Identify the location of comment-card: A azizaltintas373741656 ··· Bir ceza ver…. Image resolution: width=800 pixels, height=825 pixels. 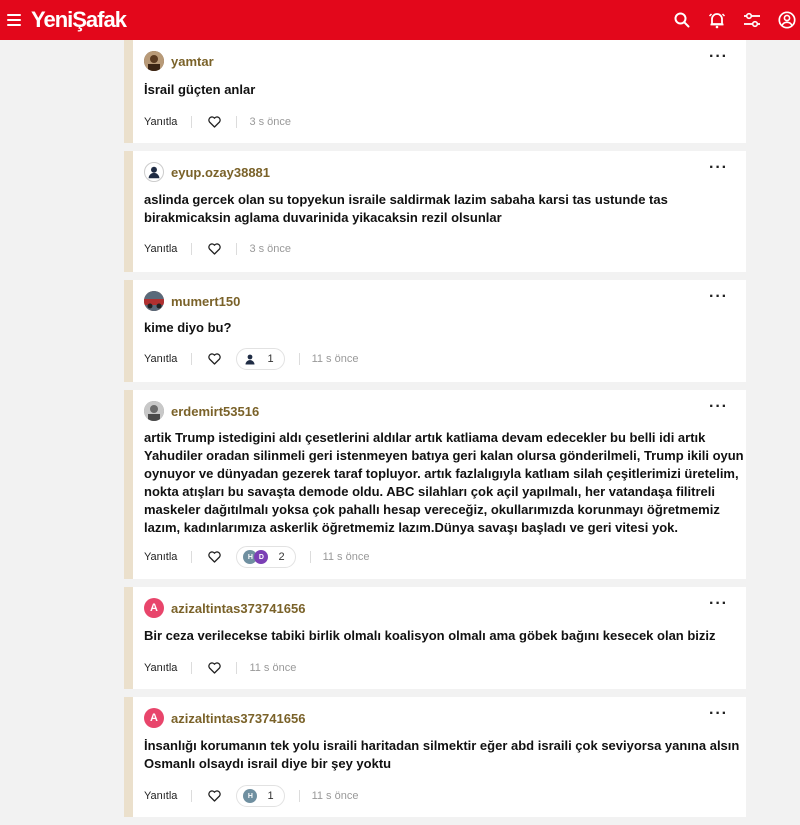
(435, 638).